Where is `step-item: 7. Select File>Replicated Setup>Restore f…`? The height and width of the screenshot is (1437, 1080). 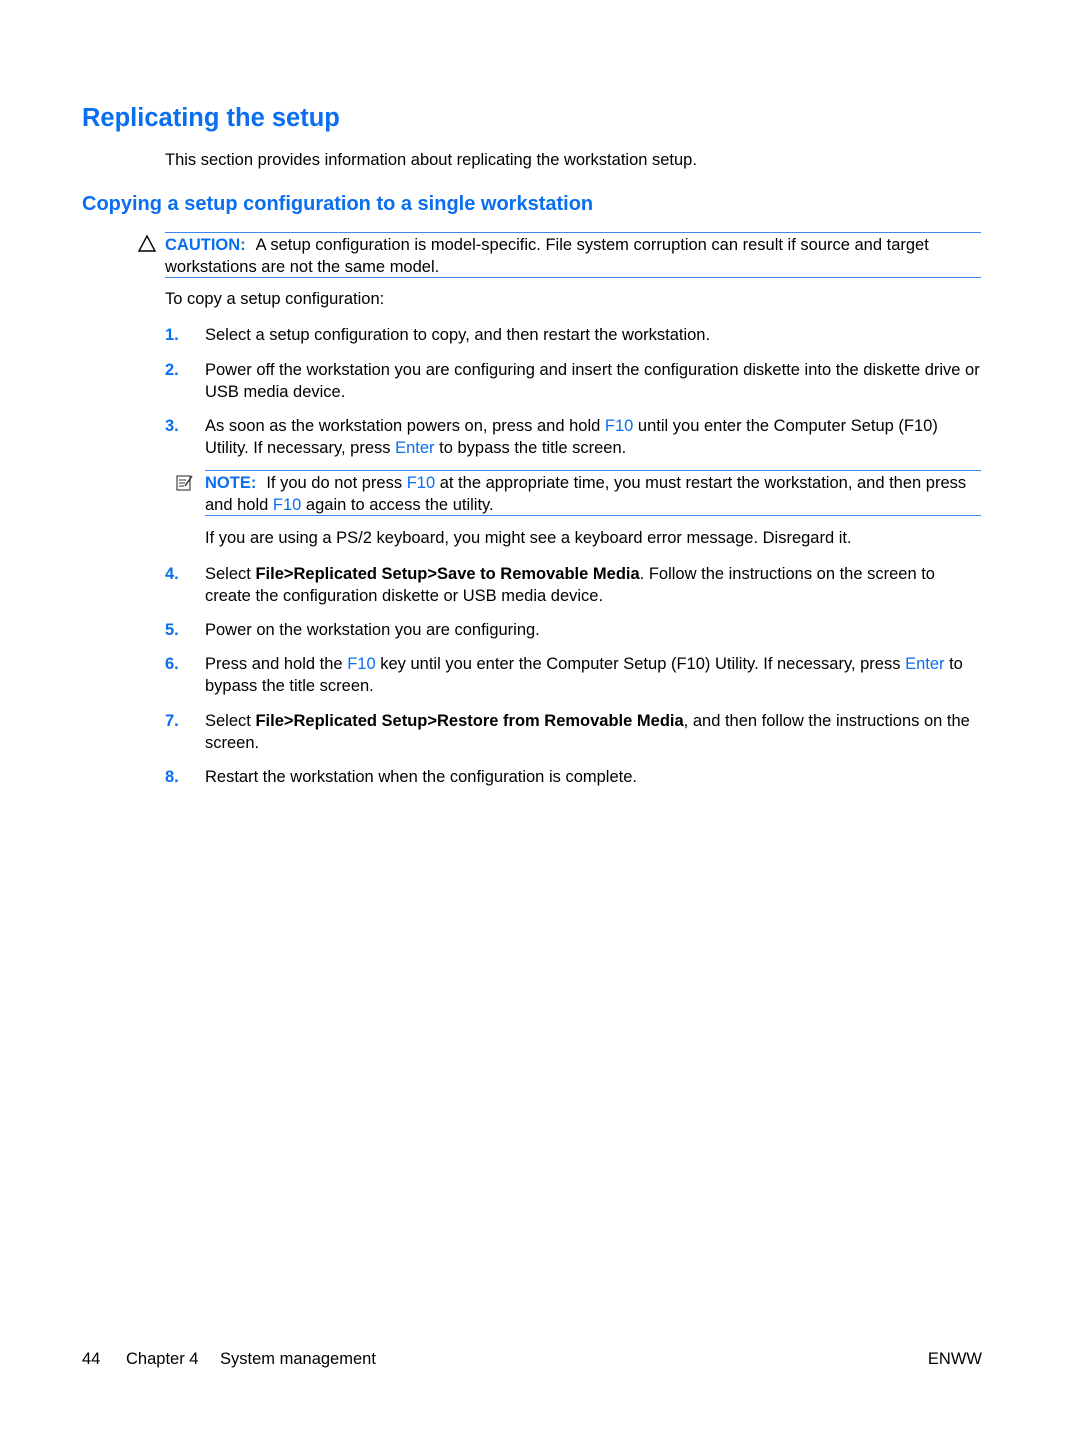
step-item: 7. Select File>Replicated Setup>Restore f… is located at coordinates (573, 732).